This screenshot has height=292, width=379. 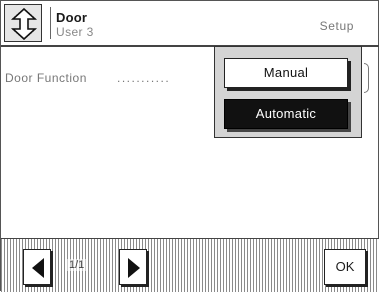 What do you see at coordinates (336, 26) in the screenshot?
I see `mode-label: Setup` at bounding box center [336, 26].